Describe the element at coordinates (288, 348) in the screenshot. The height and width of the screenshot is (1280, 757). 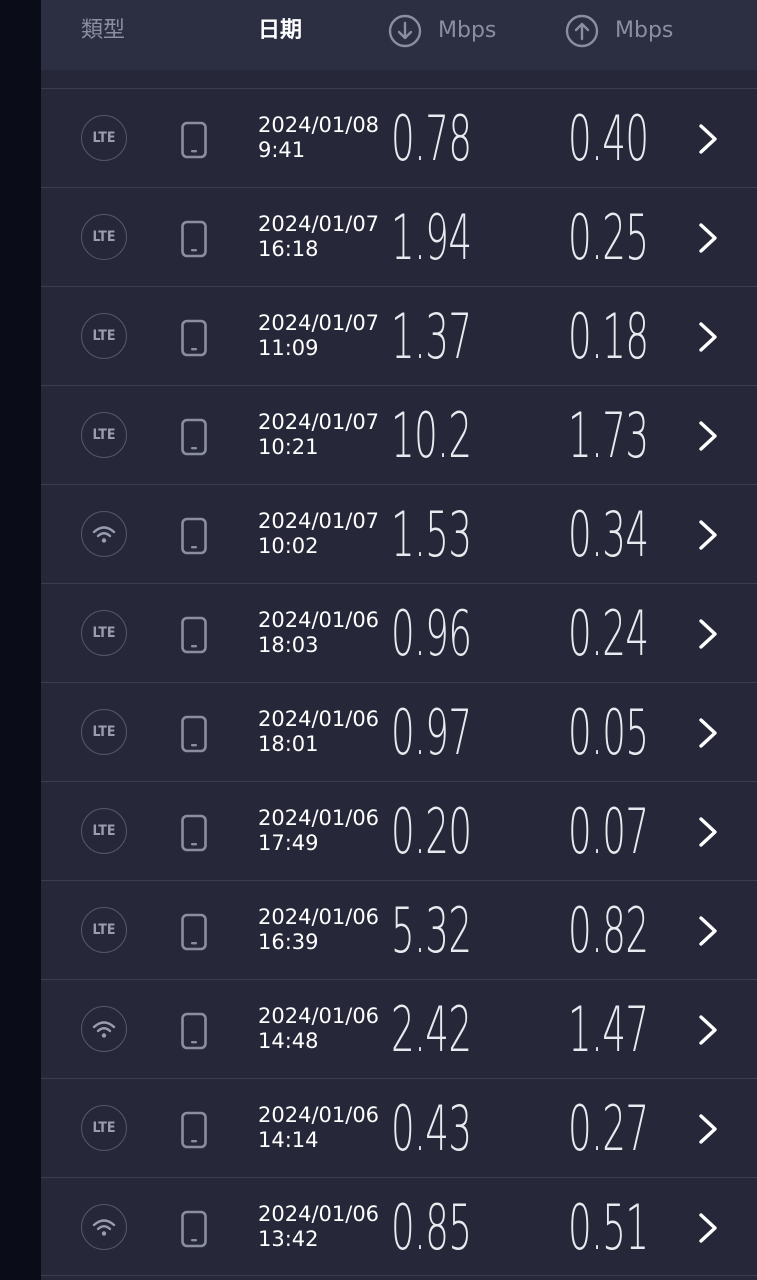
I see `result-time: 11:09` at that location.